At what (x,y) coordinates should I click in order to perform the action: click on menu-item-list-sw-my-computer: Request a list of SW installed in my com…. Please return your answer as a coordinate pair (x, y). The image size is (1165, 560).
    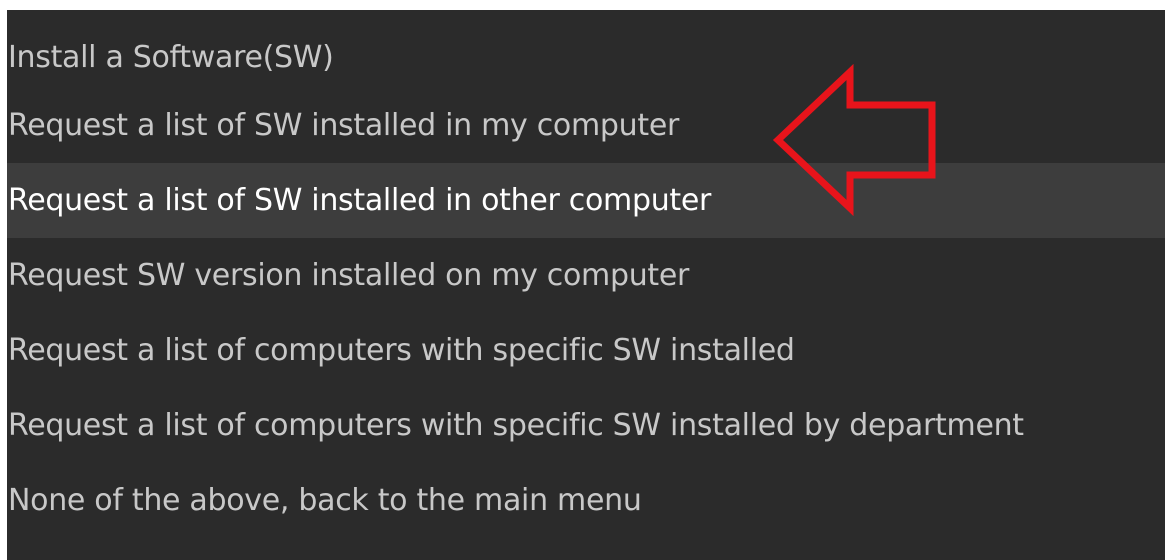
    Looking at the image, I should click on (586, 125).